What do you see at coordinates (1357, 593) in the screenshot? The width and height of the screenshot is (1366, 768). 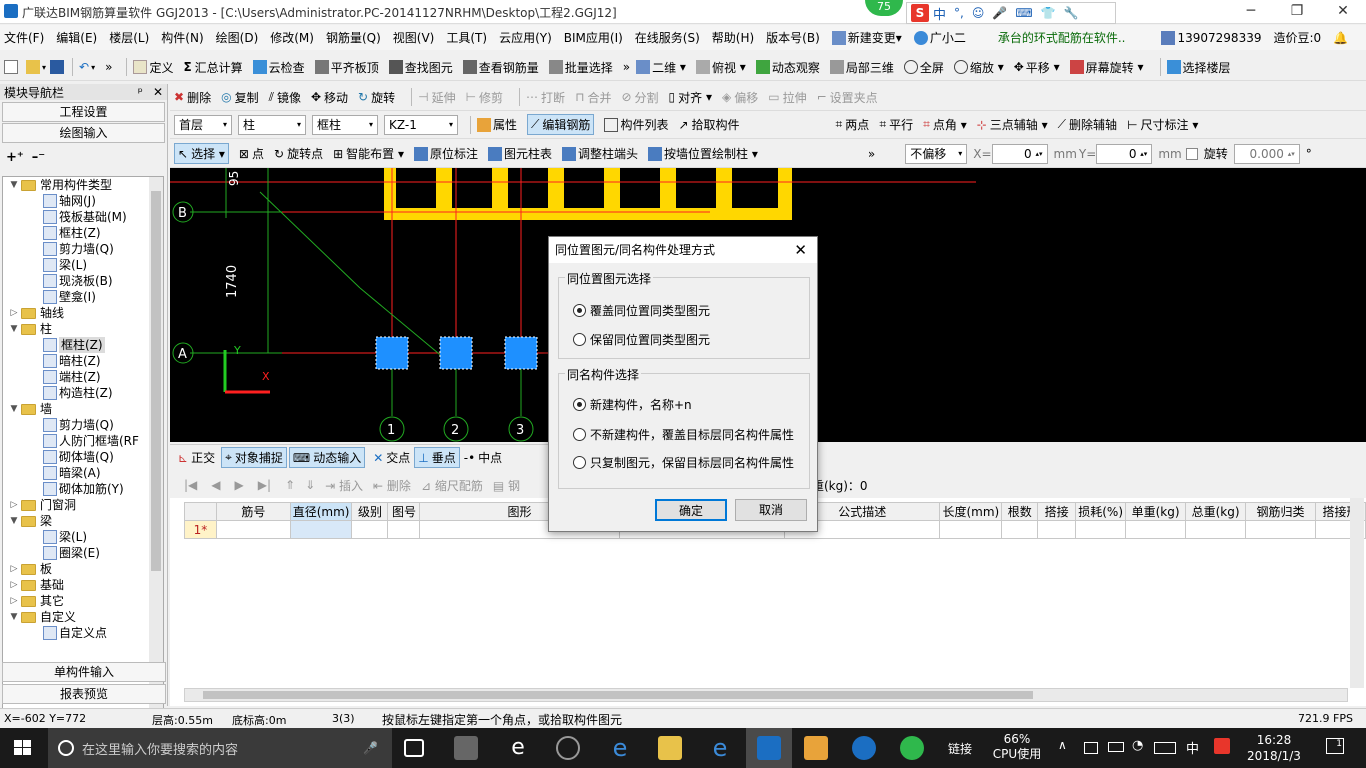 I see `grid-vertical-scrollbar` at bounding box center [1357, 593].